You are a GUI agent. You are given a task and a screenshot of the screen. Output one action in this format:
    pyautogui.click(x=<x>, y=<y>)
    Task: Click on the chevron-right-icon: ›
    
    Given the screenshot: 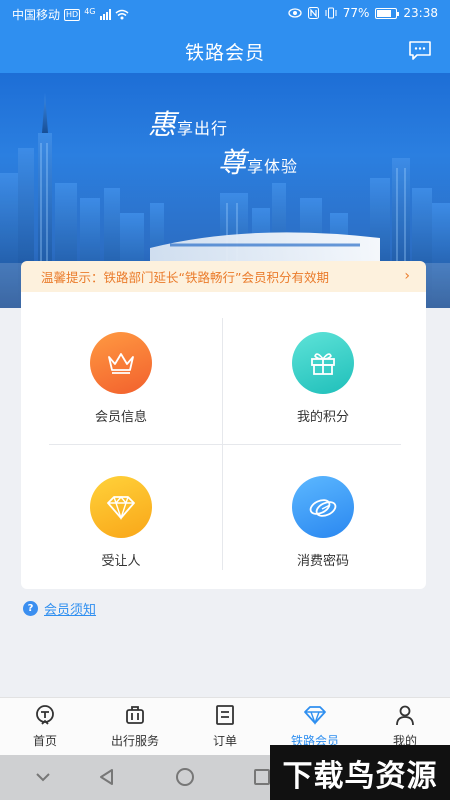 What is the action you would take?
    pyautogui.click(x=407, y=276)
    